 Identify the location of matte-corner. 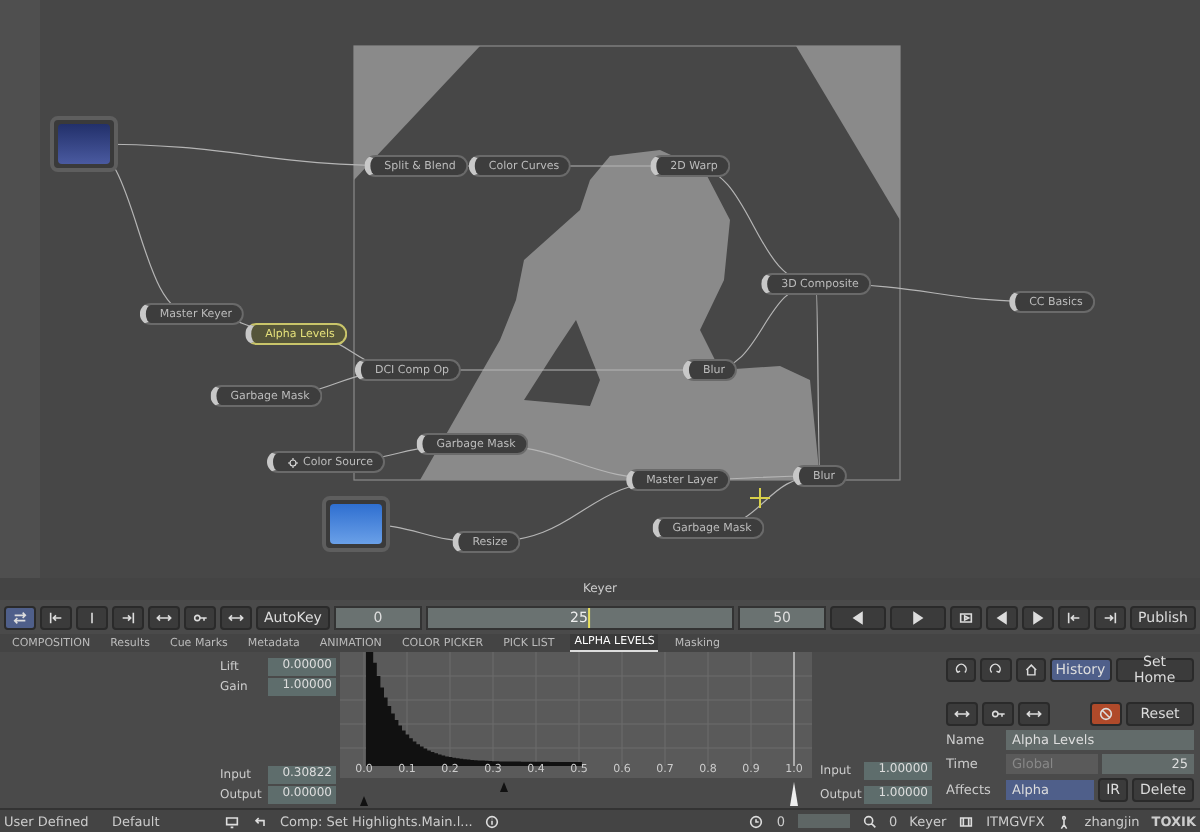
(417, 113).